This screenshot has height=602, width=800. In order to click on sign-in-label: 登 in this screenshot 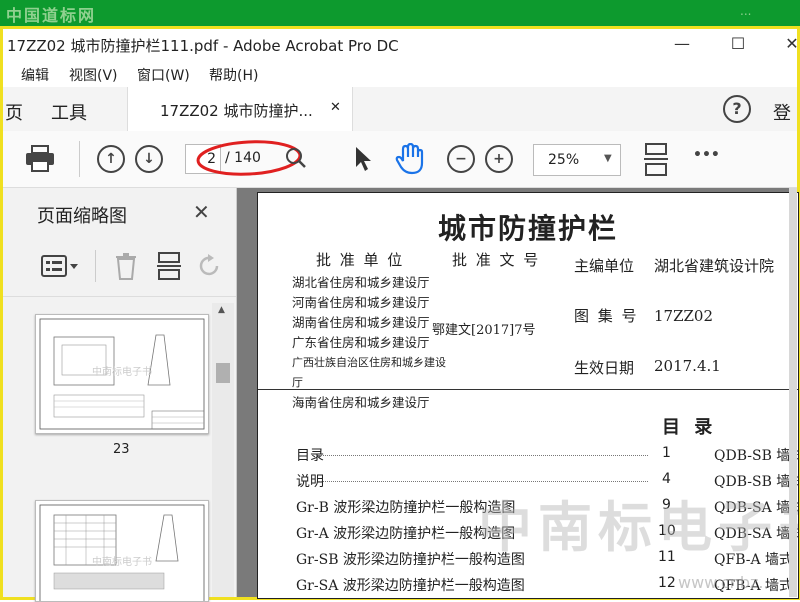, I will do `click(782, 112)`.